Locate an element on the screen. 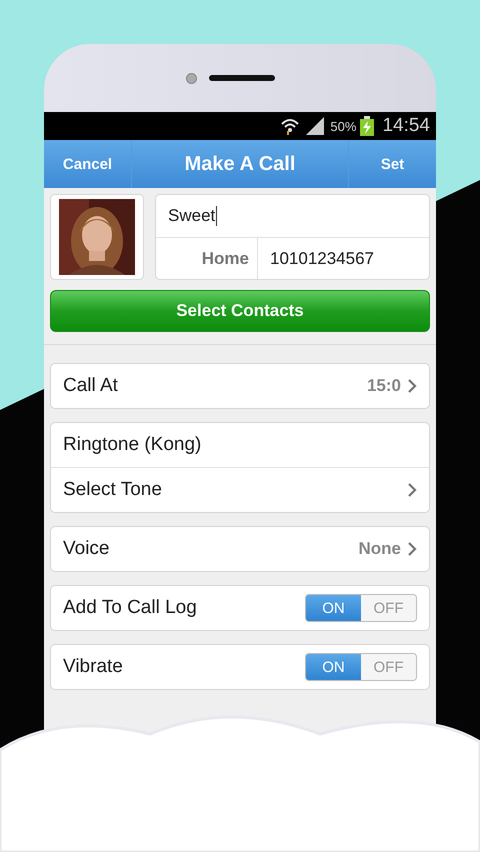 Image resolution: width=480 pixels, height=852 pixels. camera-icon is located at coordinates (191, 78).